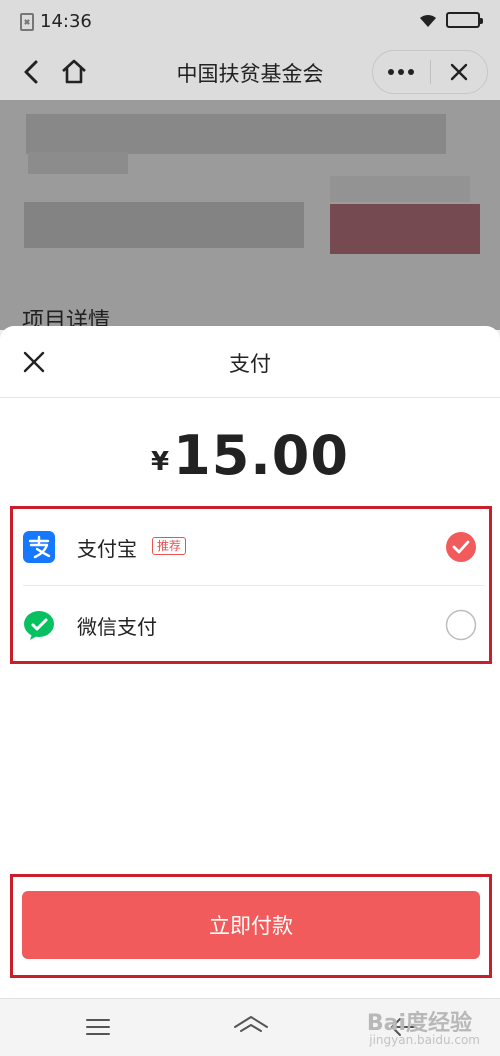  I want to click on home-key-icon, so click(251, 1027).